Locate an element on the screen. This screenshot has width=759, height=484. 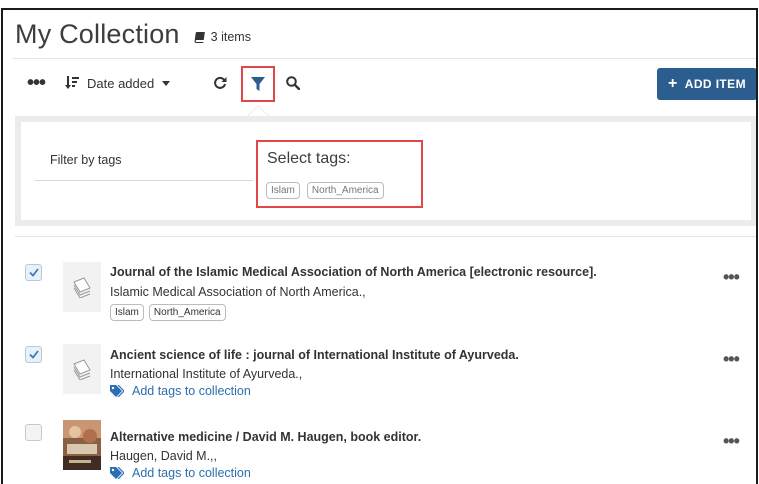
chevron-down-icon is located at coordinates (166, 83).